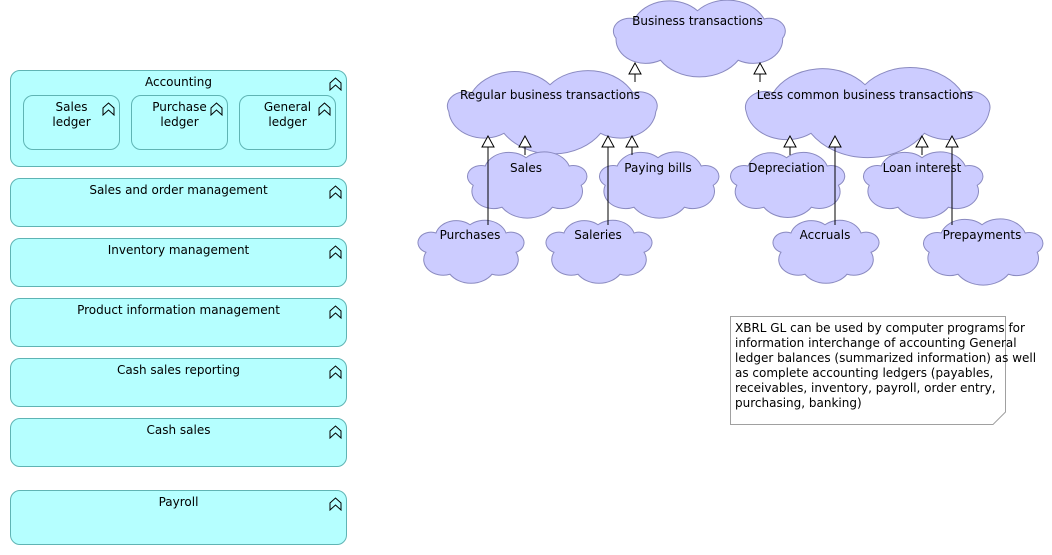 This screenshot has width=1052, height=555. Describe the element at coordinates (178, 430) in the screenshot. I see `function-label: Cash sales` at that location.